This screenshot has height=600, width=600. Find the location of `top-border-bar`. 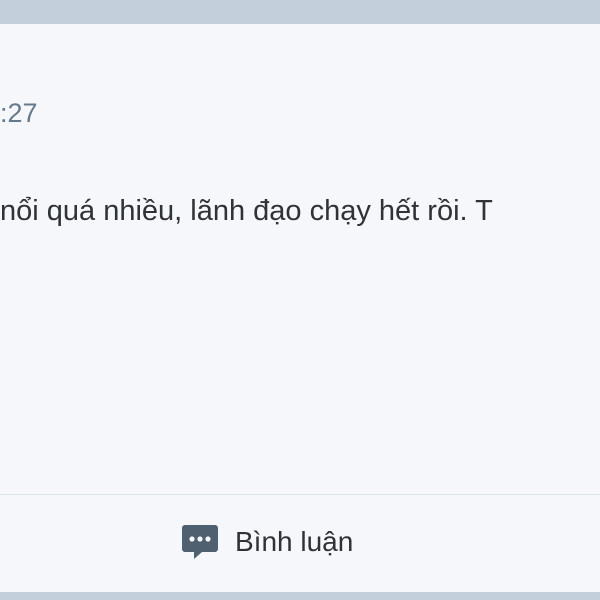

top-border-bar is located at coordinates (300, 12).